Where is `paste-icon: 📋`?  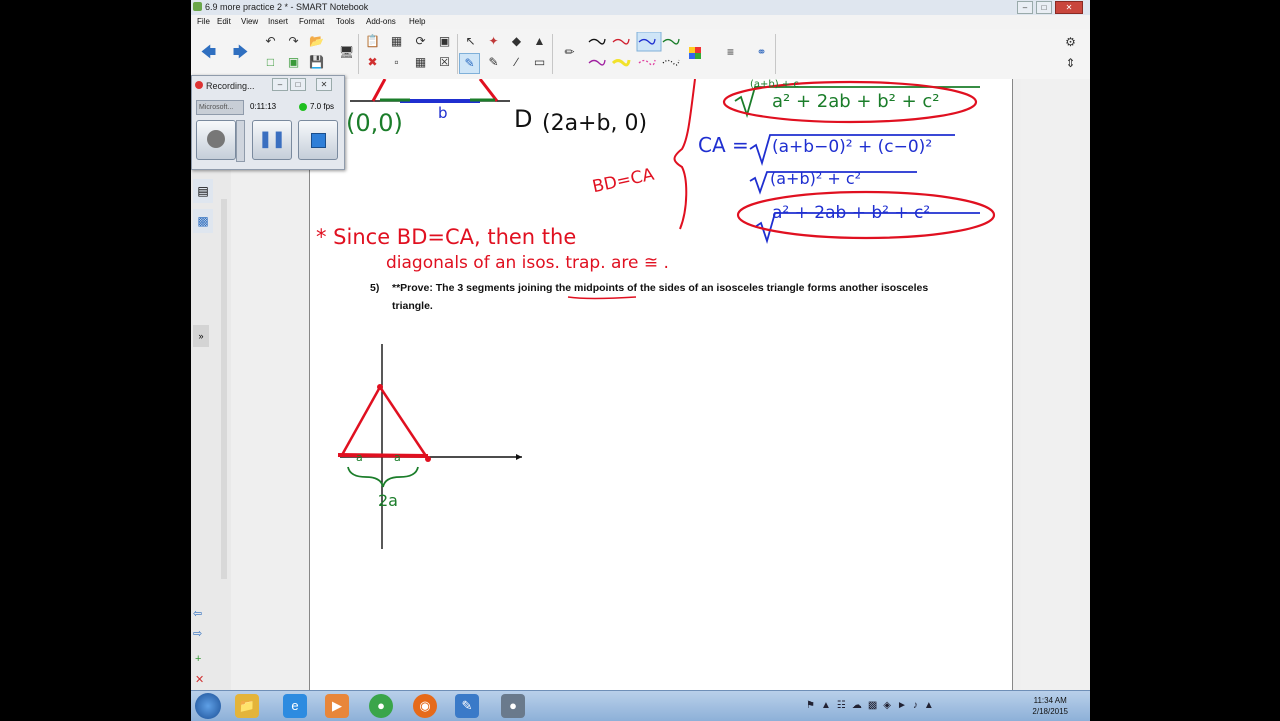
paste-icon: 📋 is located at coordinates (372, 41).